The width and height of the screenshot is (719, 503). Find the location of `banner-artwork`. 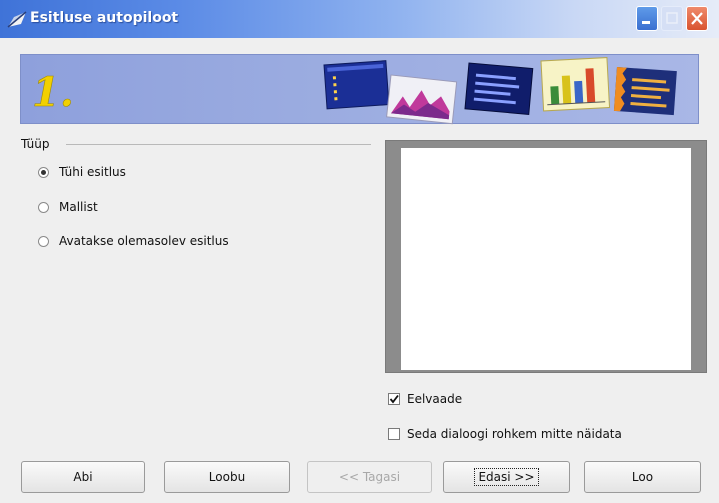

banner-artwork is located at coordinates (500, 91).